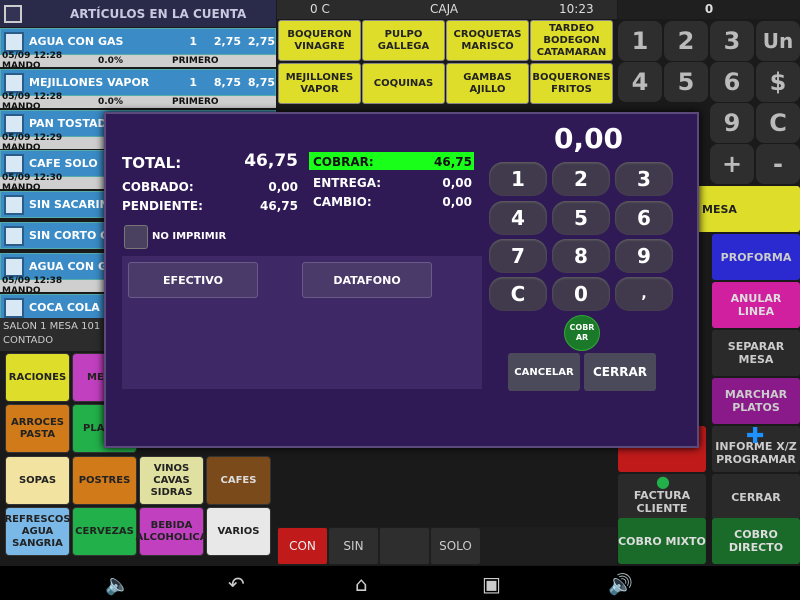  I want to click on product-gambas-ajillo: GAMBAS AJILLO, so click(487, 83).